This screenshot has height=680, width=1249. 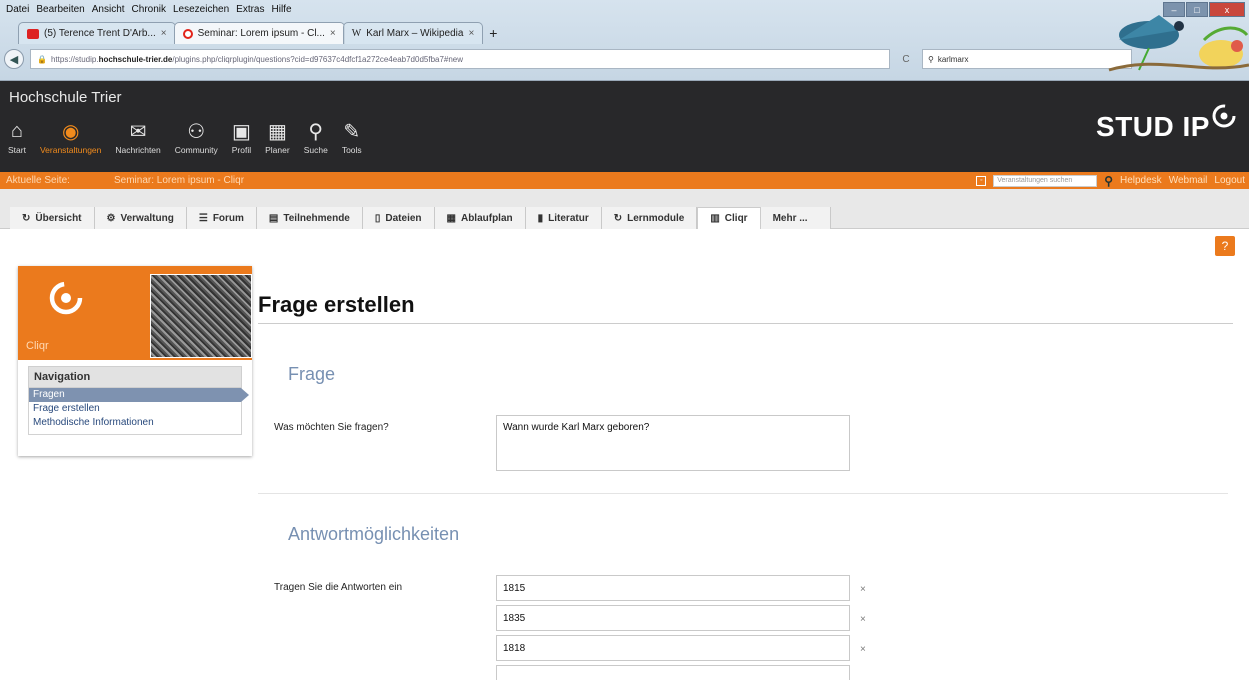 I want to click on menu-datei: Datei, so click(x=17, y=9).